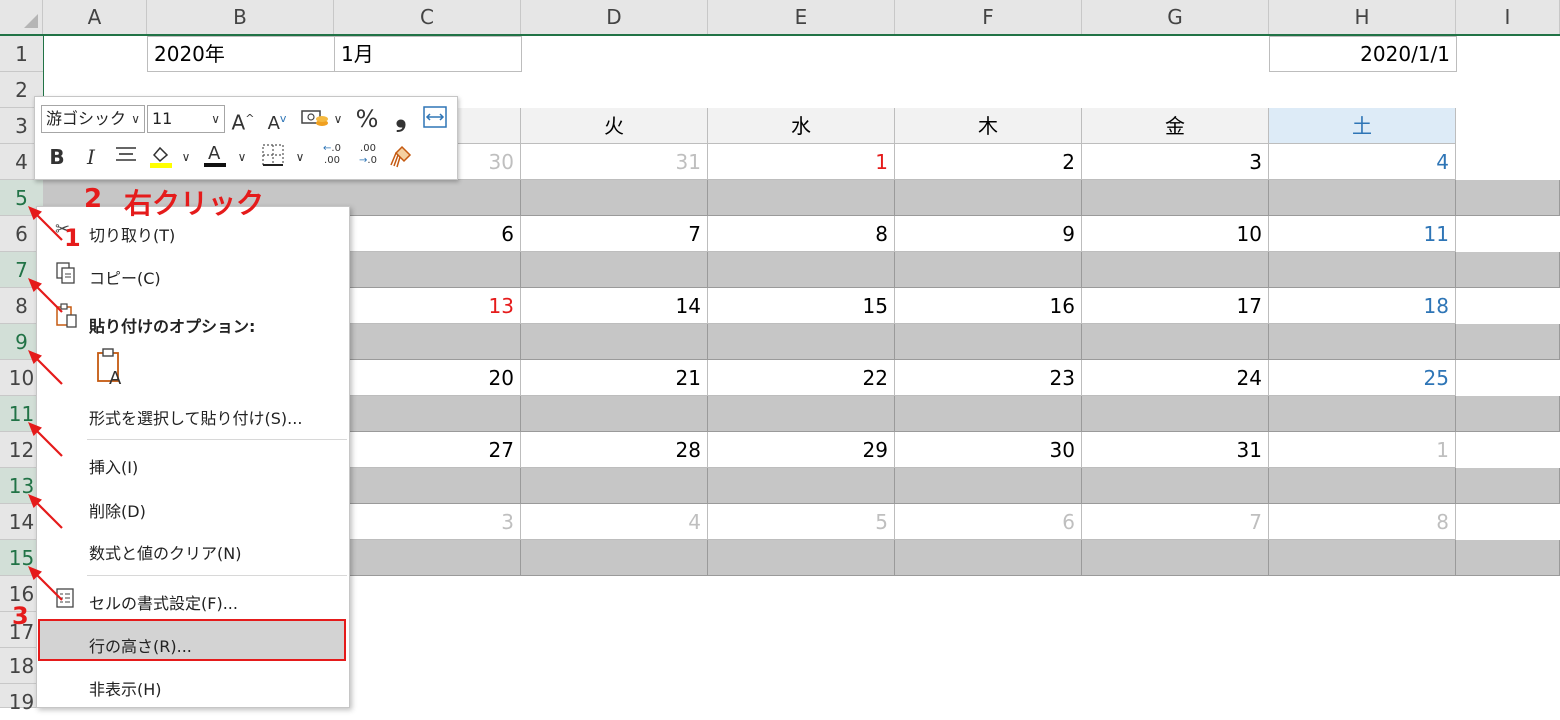  What do you see at coordinates (1363, 54) in the screenshot?
I see `cell-h1: 2020/1/1` at bounding box center [1363, 54].